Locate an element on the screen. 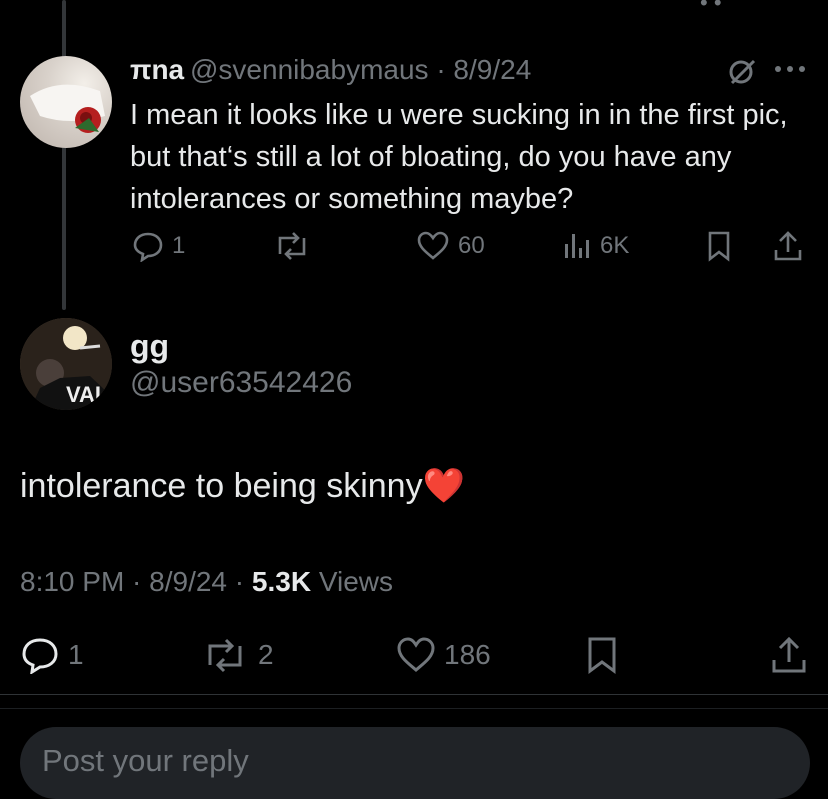  repost-button is located at coordinates (292, 246).